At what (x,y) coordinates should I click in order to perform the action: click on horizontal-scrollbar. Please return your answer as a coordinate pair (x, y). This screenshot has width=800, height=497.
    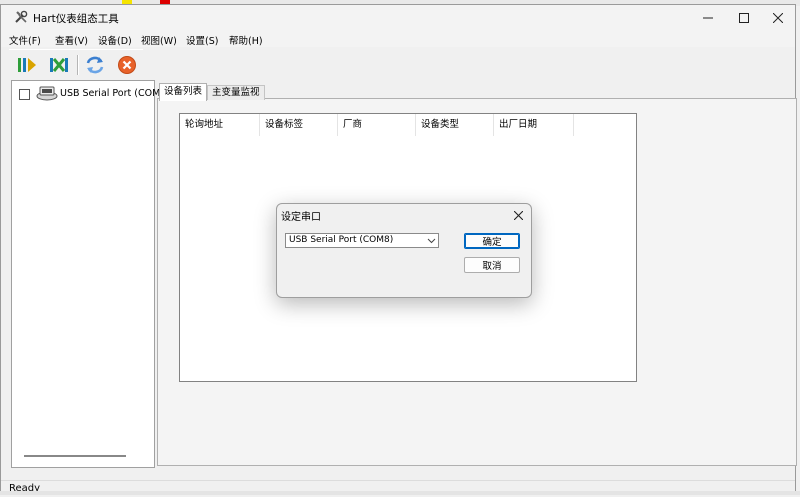
    Looking at the image, I should click on (75, 456).